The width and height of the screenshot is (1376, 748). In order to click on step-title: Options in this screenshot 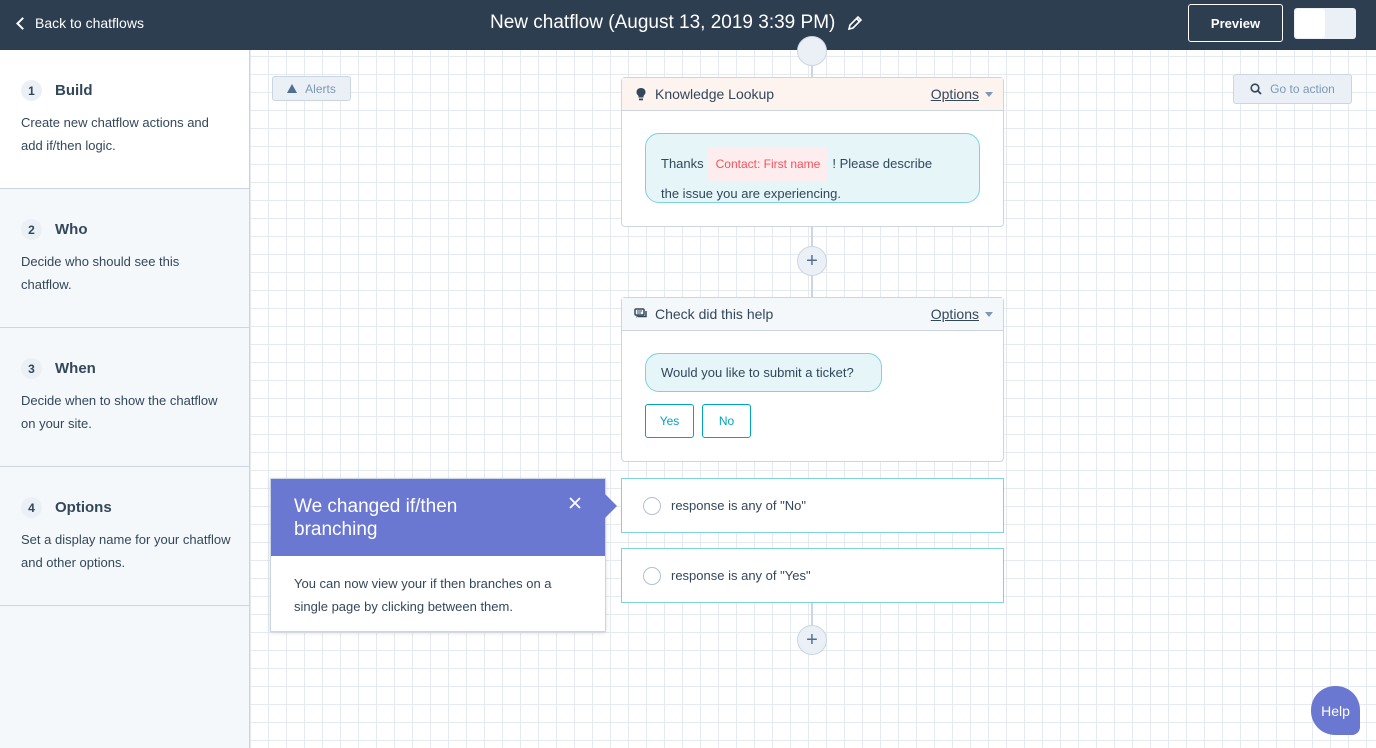, I will do `click(83, 507)`.